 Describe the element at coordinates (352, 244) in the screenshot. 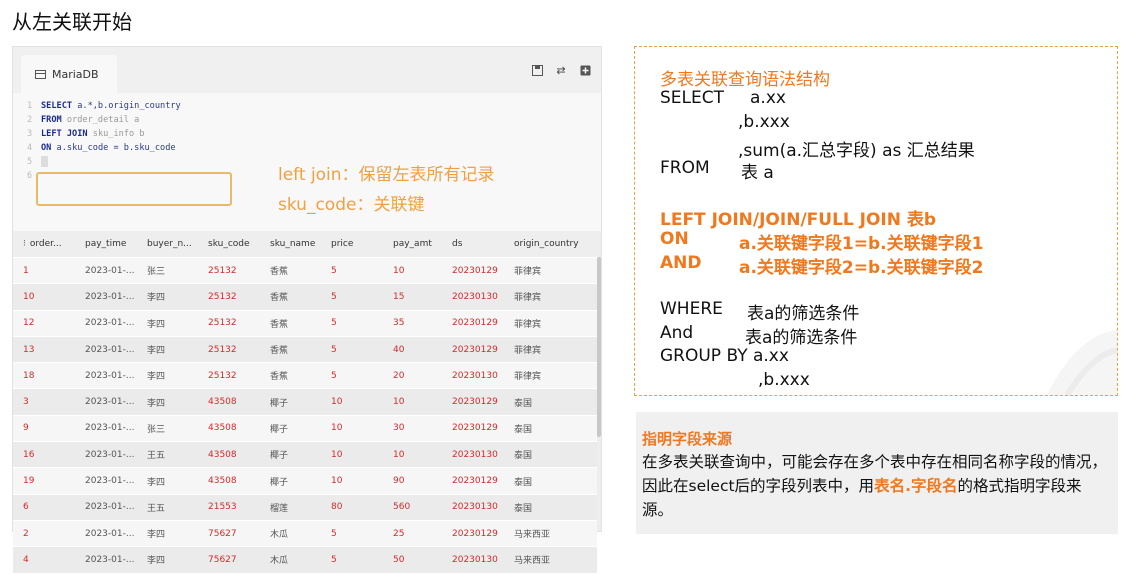

I see `column-header: price` at that location.